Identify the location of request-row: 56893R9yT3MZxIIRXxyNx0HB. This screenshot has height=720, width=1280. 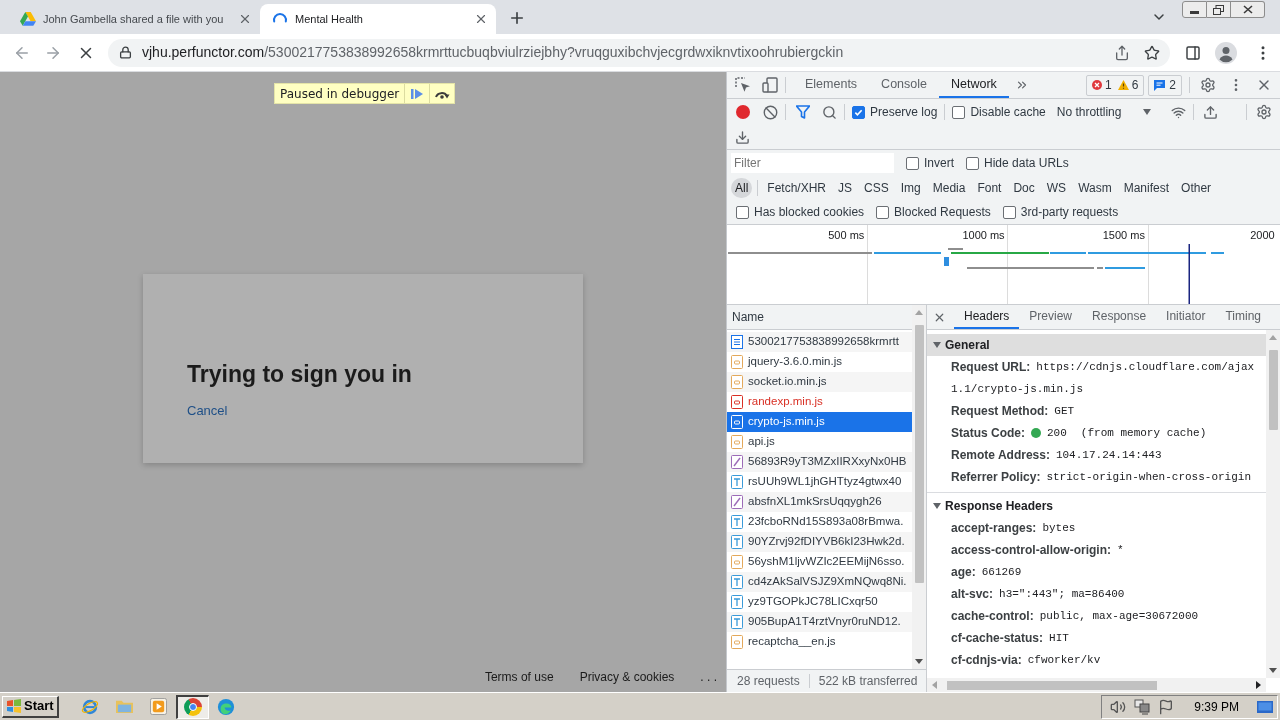
(819, 462).